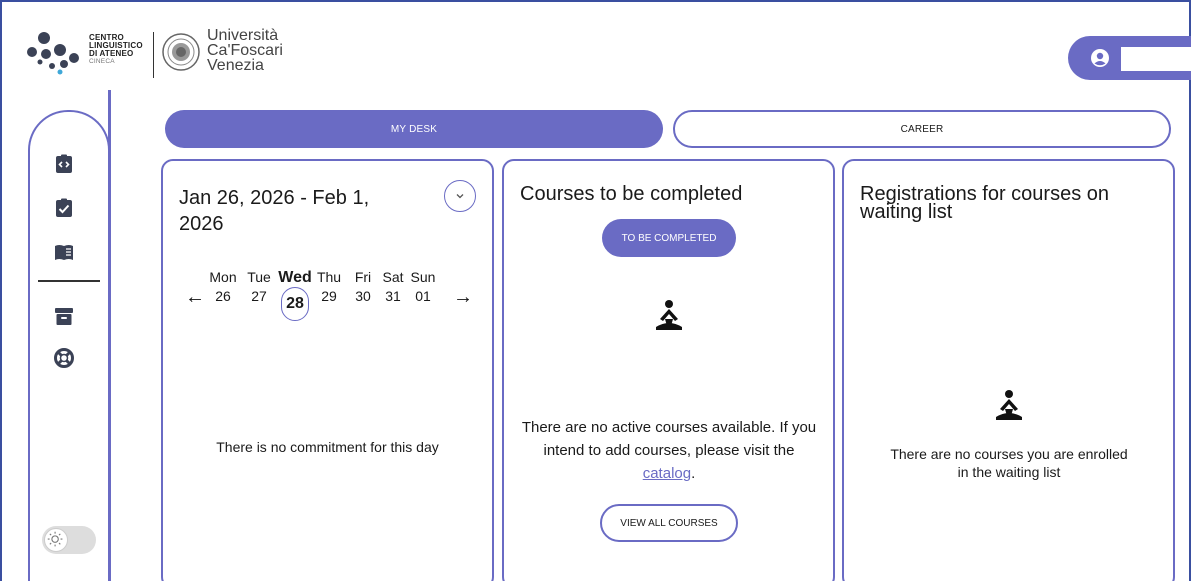  Describe the element at coordinates (53, 53) in the screenshot. I see `cla-logo-icon` at that location.